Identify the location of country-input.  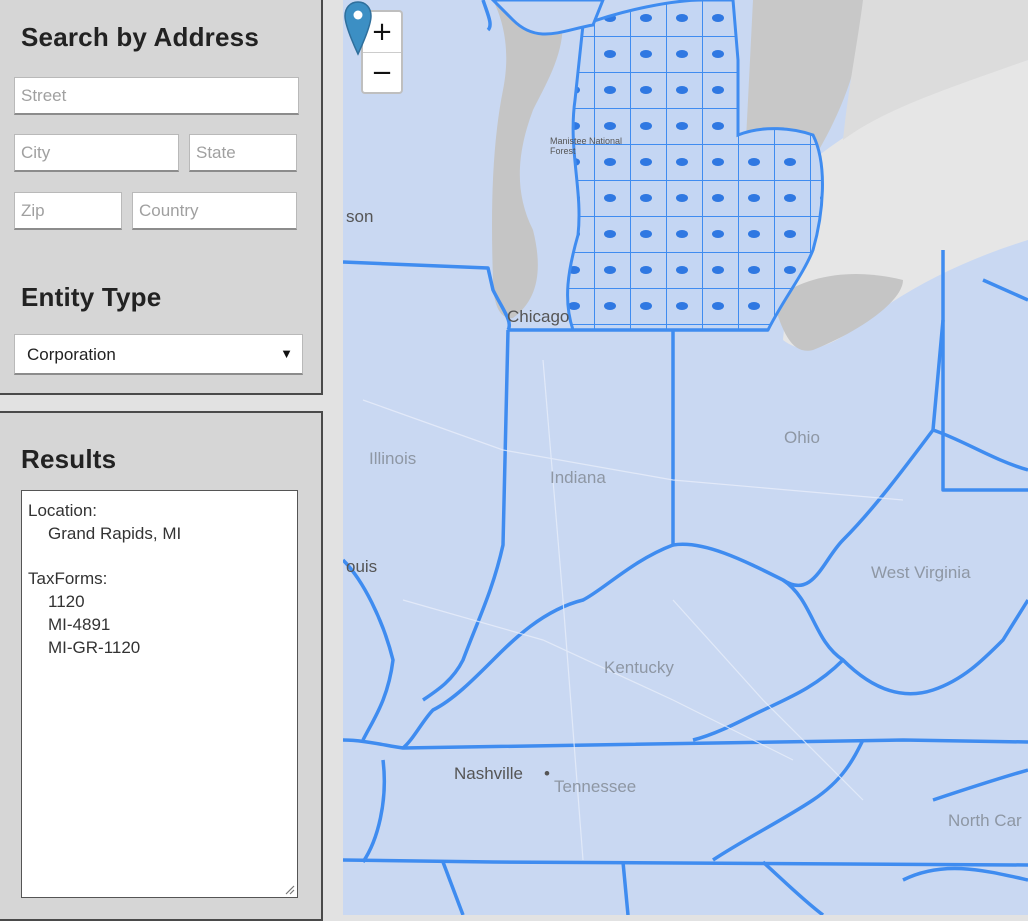
(214, 211).